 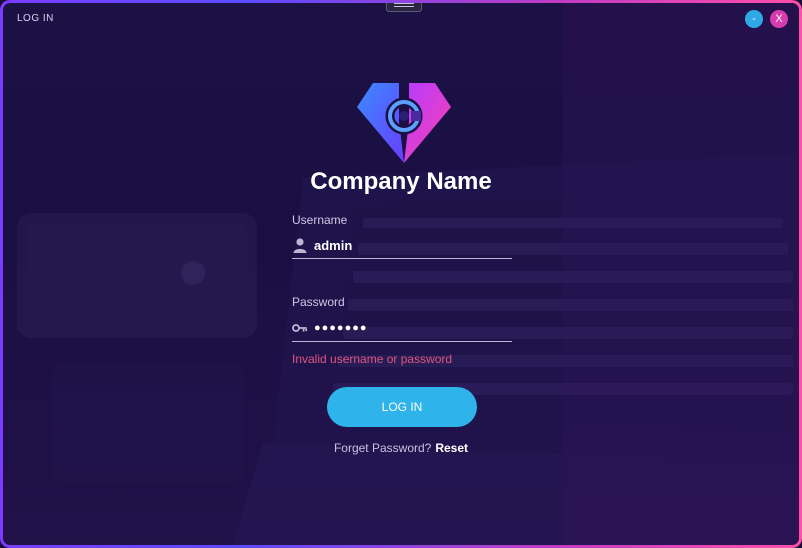 What do you see at coordinates (402, 407) in the screenshot?
I see `login-button: LOG IN` at bounding box center [402, 407].